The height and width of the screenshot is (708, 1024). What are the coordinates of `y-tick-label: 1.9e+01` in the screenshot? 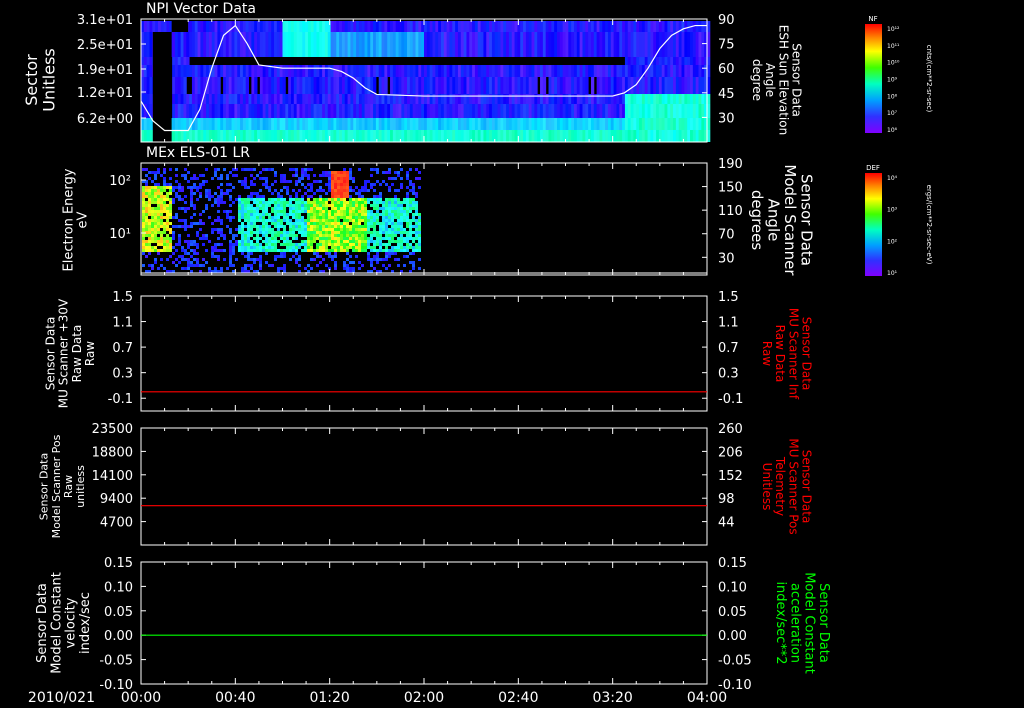 It's located at (105, 70).